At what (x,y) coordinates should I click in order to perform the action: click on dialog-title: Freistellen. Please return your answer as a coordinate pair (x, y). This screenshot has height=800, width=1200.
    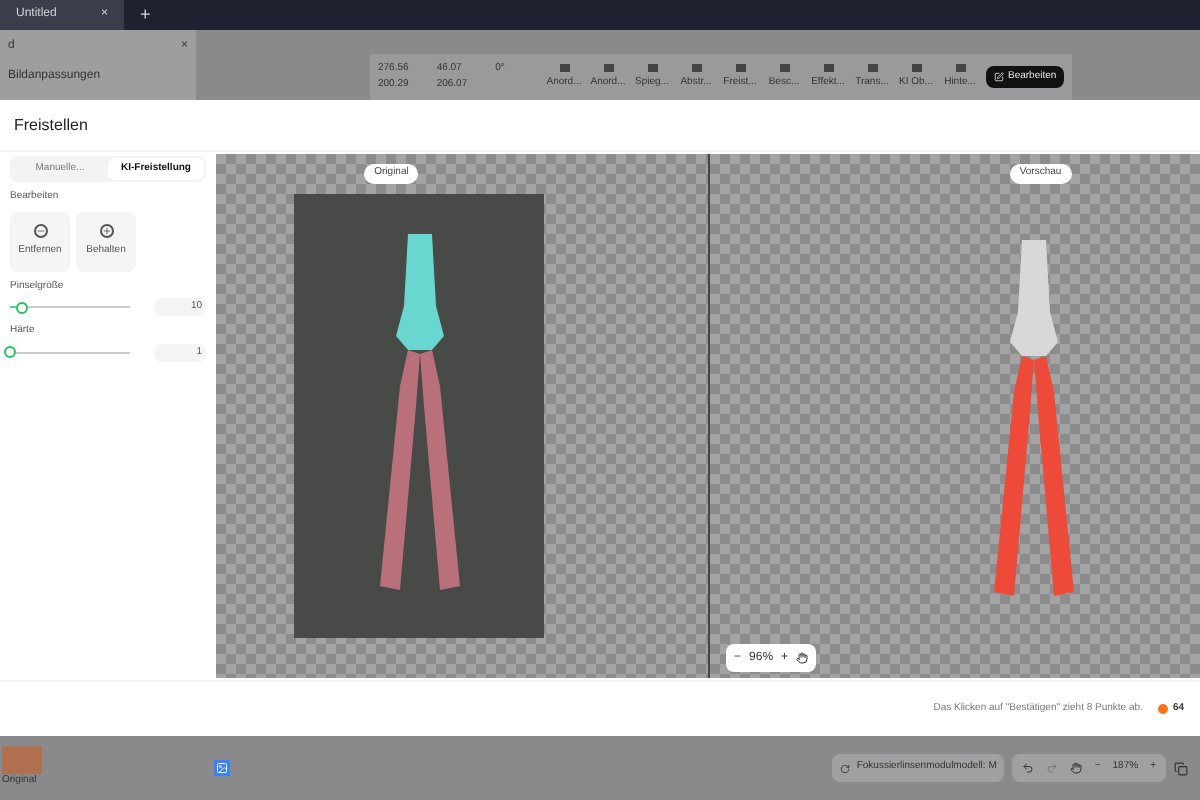
    Looking at the image, I should click on (51, 125).